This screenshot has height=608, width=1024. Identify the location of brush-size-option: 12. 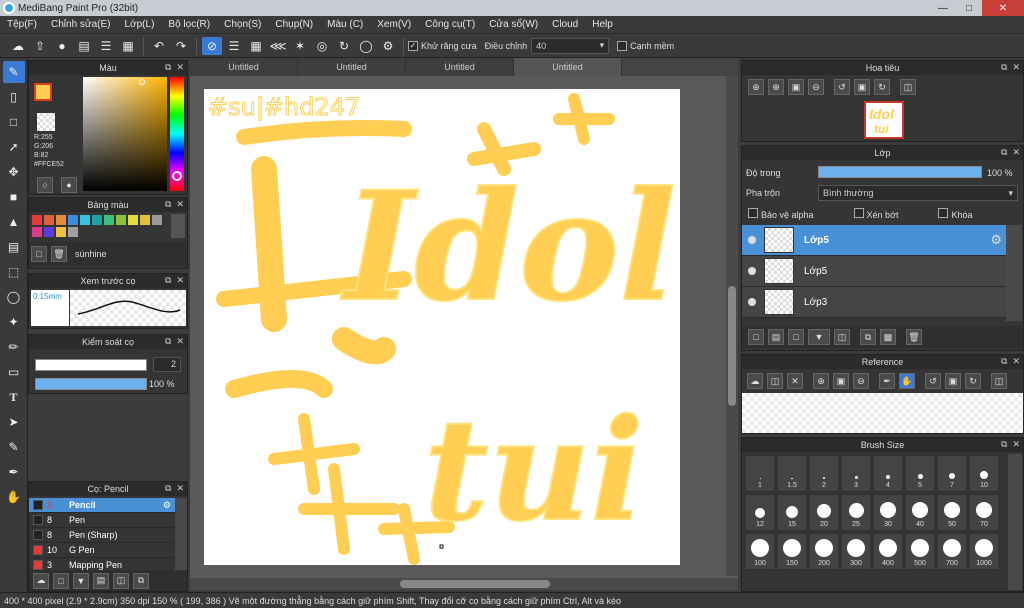
(760, 512).